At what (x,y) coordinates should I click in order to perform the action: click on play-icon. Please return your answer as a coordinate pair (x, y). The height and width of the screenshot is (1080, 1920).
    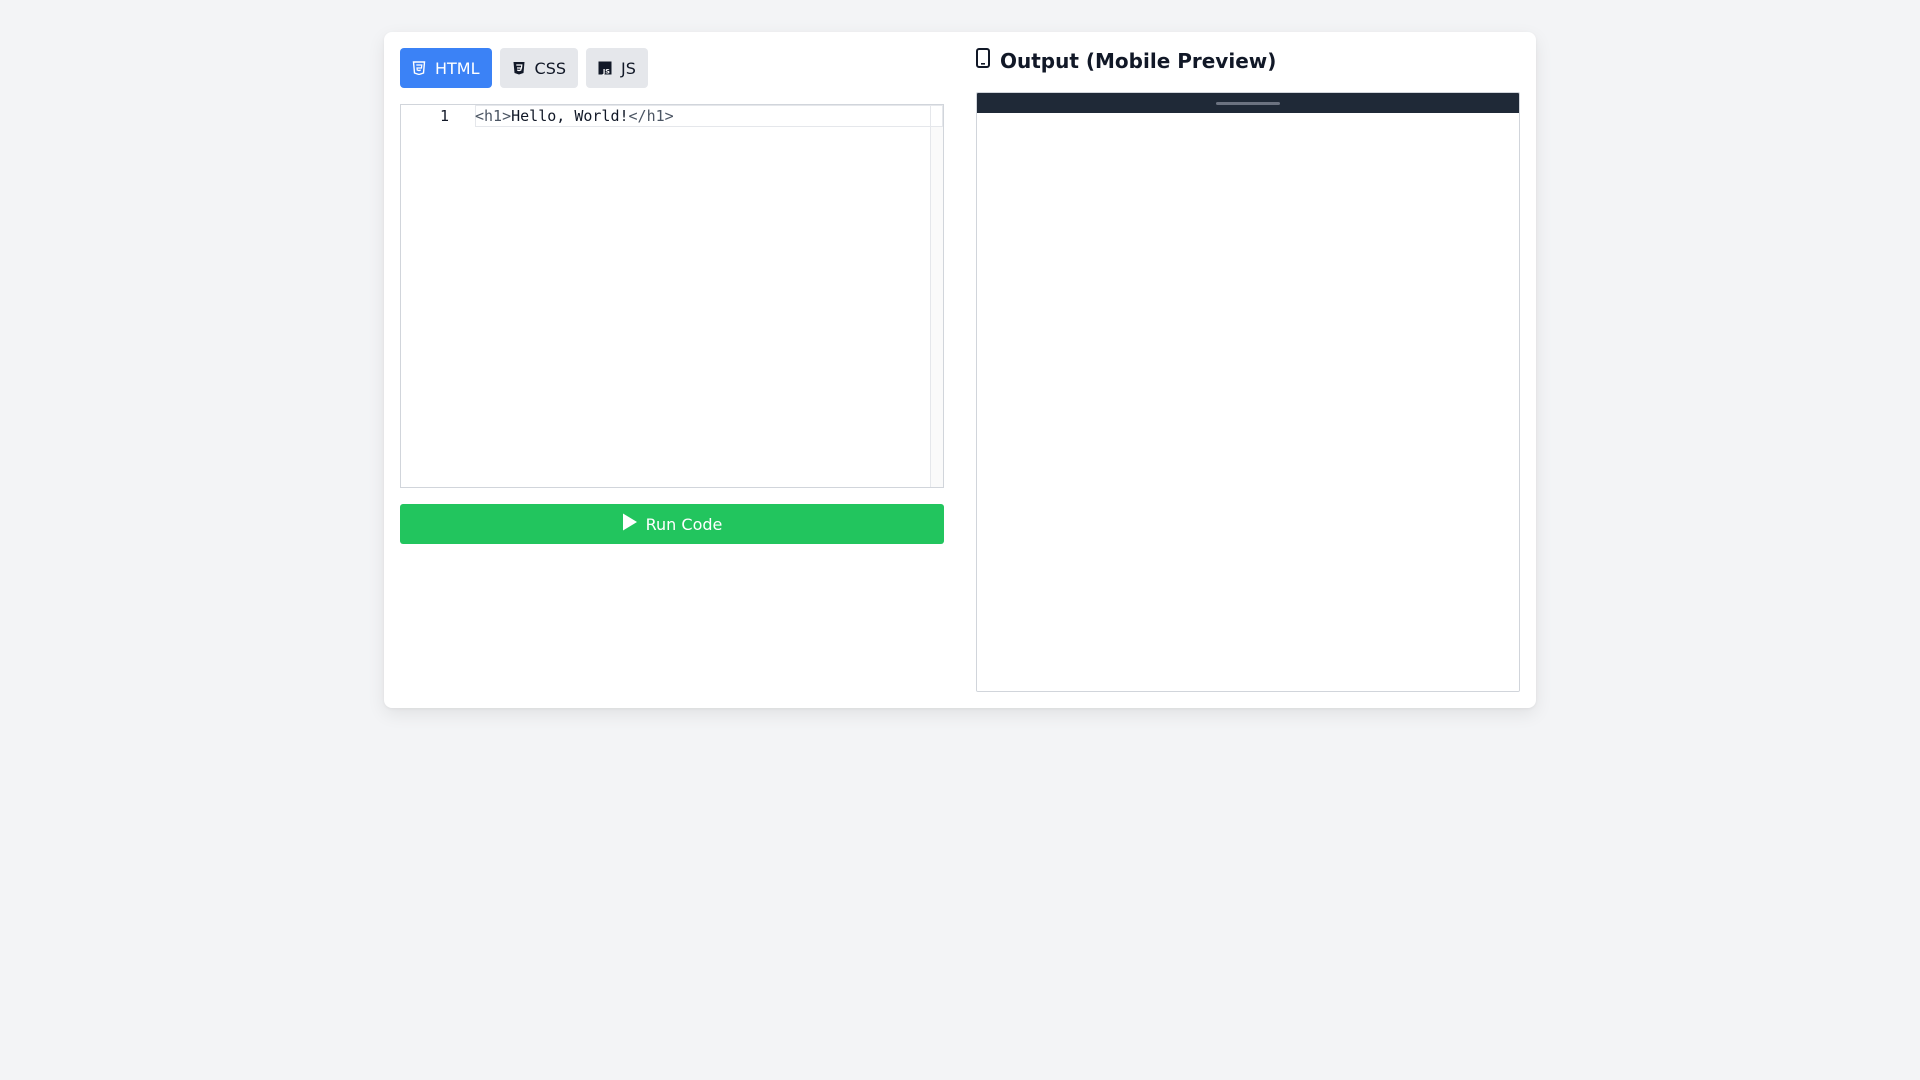
    Looking at the image, I should click on (630, 524).